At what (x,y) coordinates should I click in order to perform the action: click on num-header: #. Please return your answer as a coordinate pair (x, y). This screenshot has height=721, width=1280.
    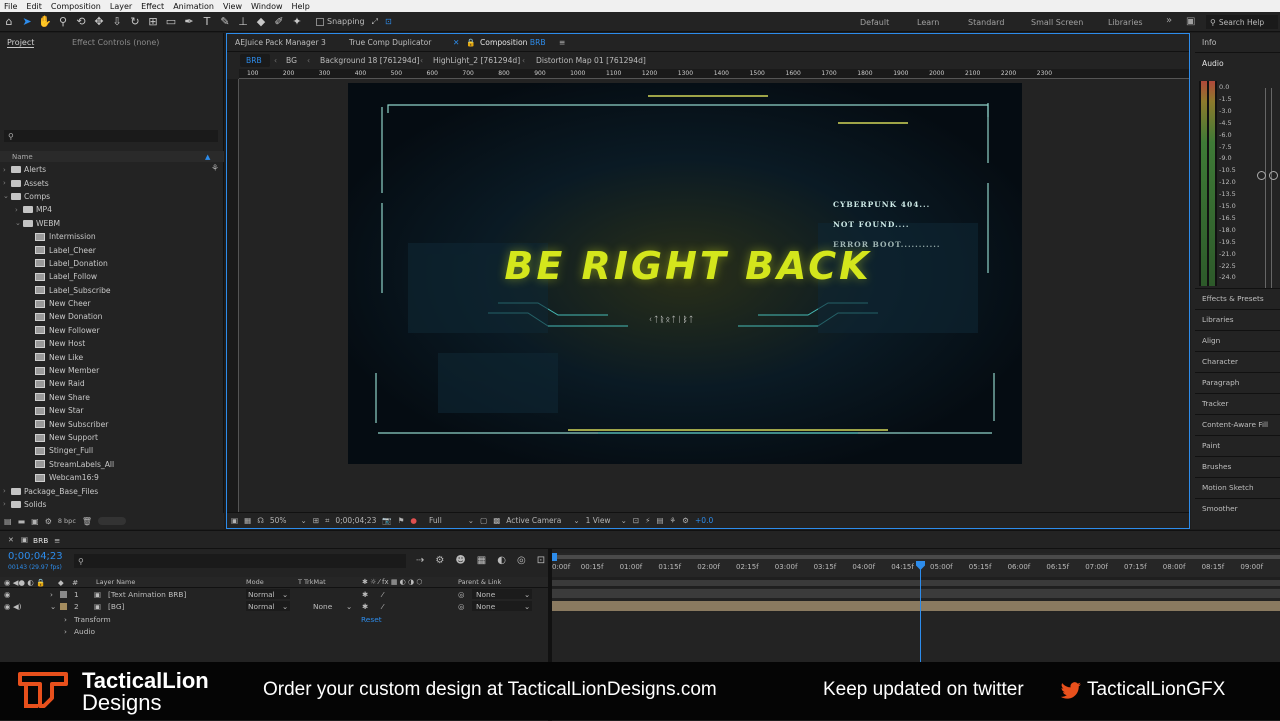
    Looking at the image, I should click on (75, 582).